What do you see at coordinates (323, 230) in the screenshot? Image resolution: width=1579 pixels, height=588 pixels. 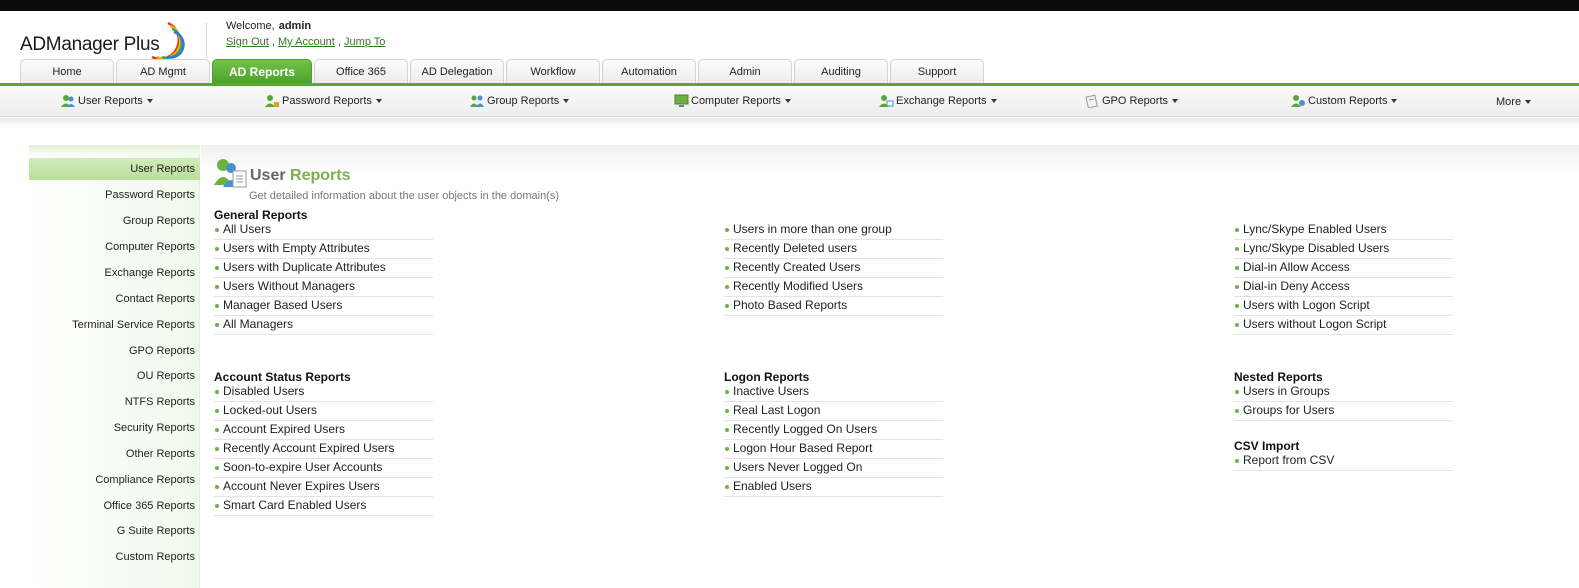 I see `report-link: All Users` at bounding box center [323, 230].